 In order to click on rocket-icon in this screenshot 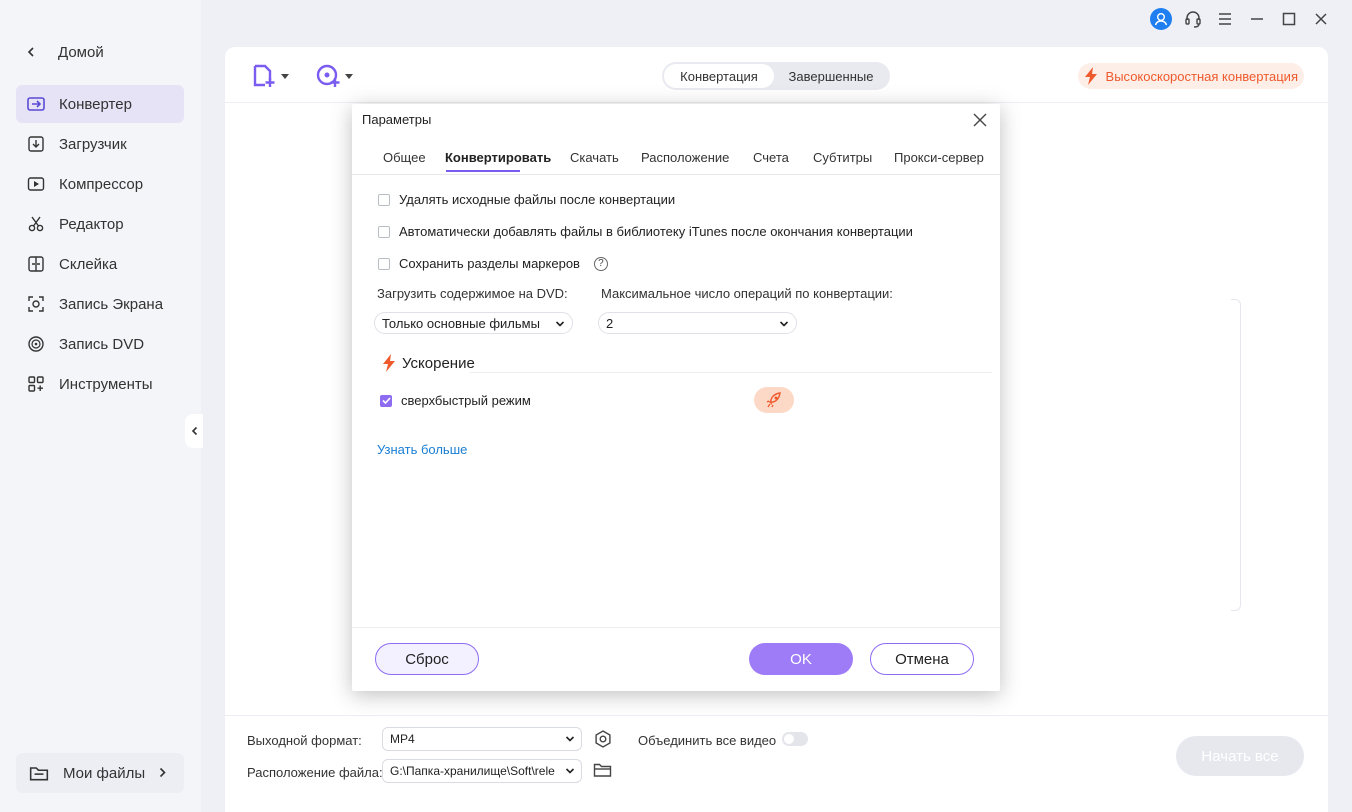, I will do `click(773, 400)`.